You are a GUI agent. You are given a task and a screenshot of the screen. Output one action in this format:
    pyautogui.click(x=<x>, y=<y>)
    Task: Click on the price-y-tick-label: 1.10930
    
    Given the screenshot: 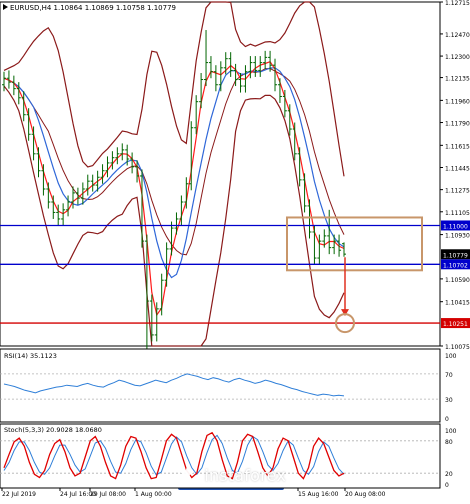 What is the action you would take?
    pyautogui.click(x=457, y=236)
    